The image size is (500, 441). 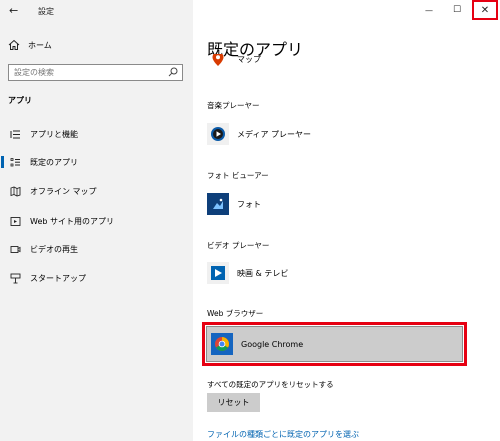 I want to click on app-name: 映画 & テレビ, so click(x=263, y=273).